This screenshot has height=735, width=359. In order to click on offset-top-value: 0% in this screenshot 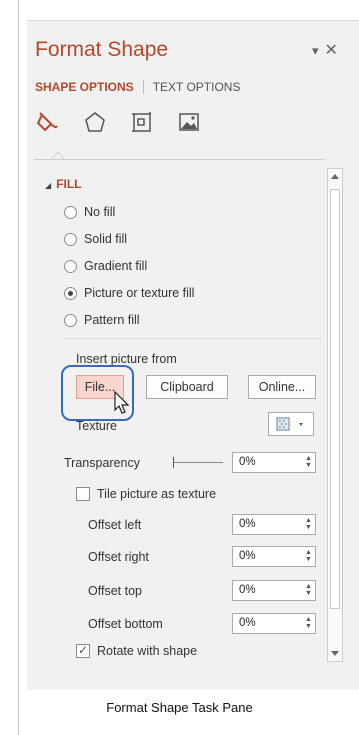, I will do `click(247, 590)`.